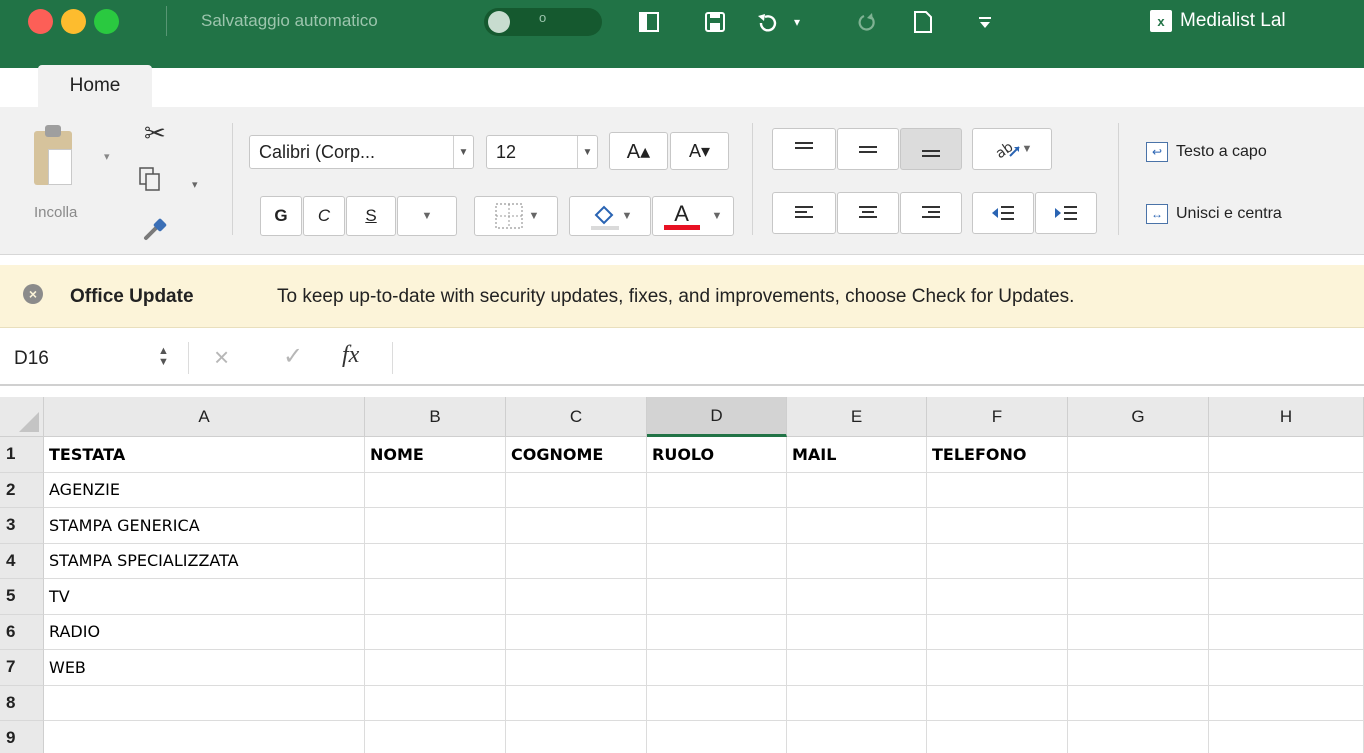 This screenshot has width=1364, height=753. What do you see at coordinates (293, 356) in the screenshot?
I see `confirm-formula-icon: ✓` at bounding box center [293, 356].